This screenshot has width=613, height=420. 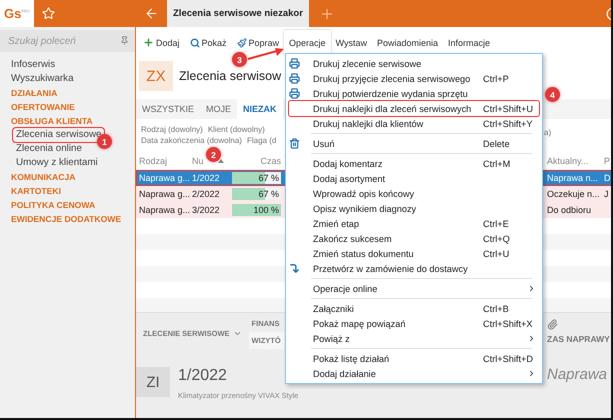 I want to click on item-tile: ZI, so click(x=153, y=382).